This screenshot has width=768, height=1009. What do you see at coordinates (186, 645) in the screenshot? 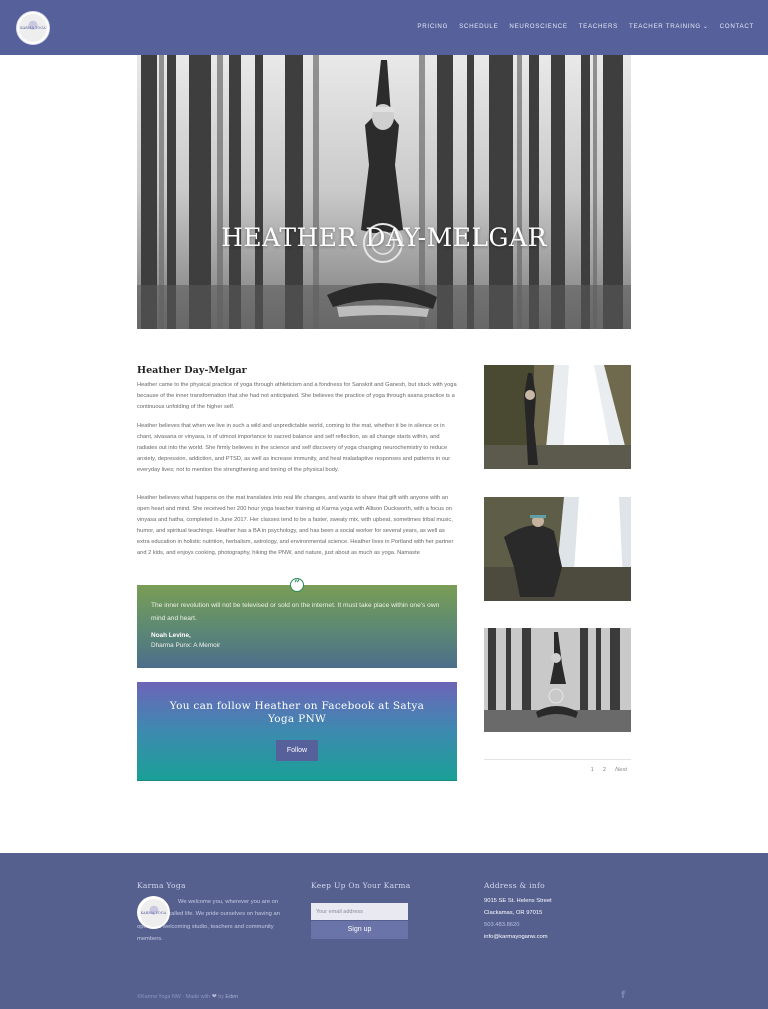
I see `quote-source: Dharma Punx: A Memoir` at bounding box center [186, 645].